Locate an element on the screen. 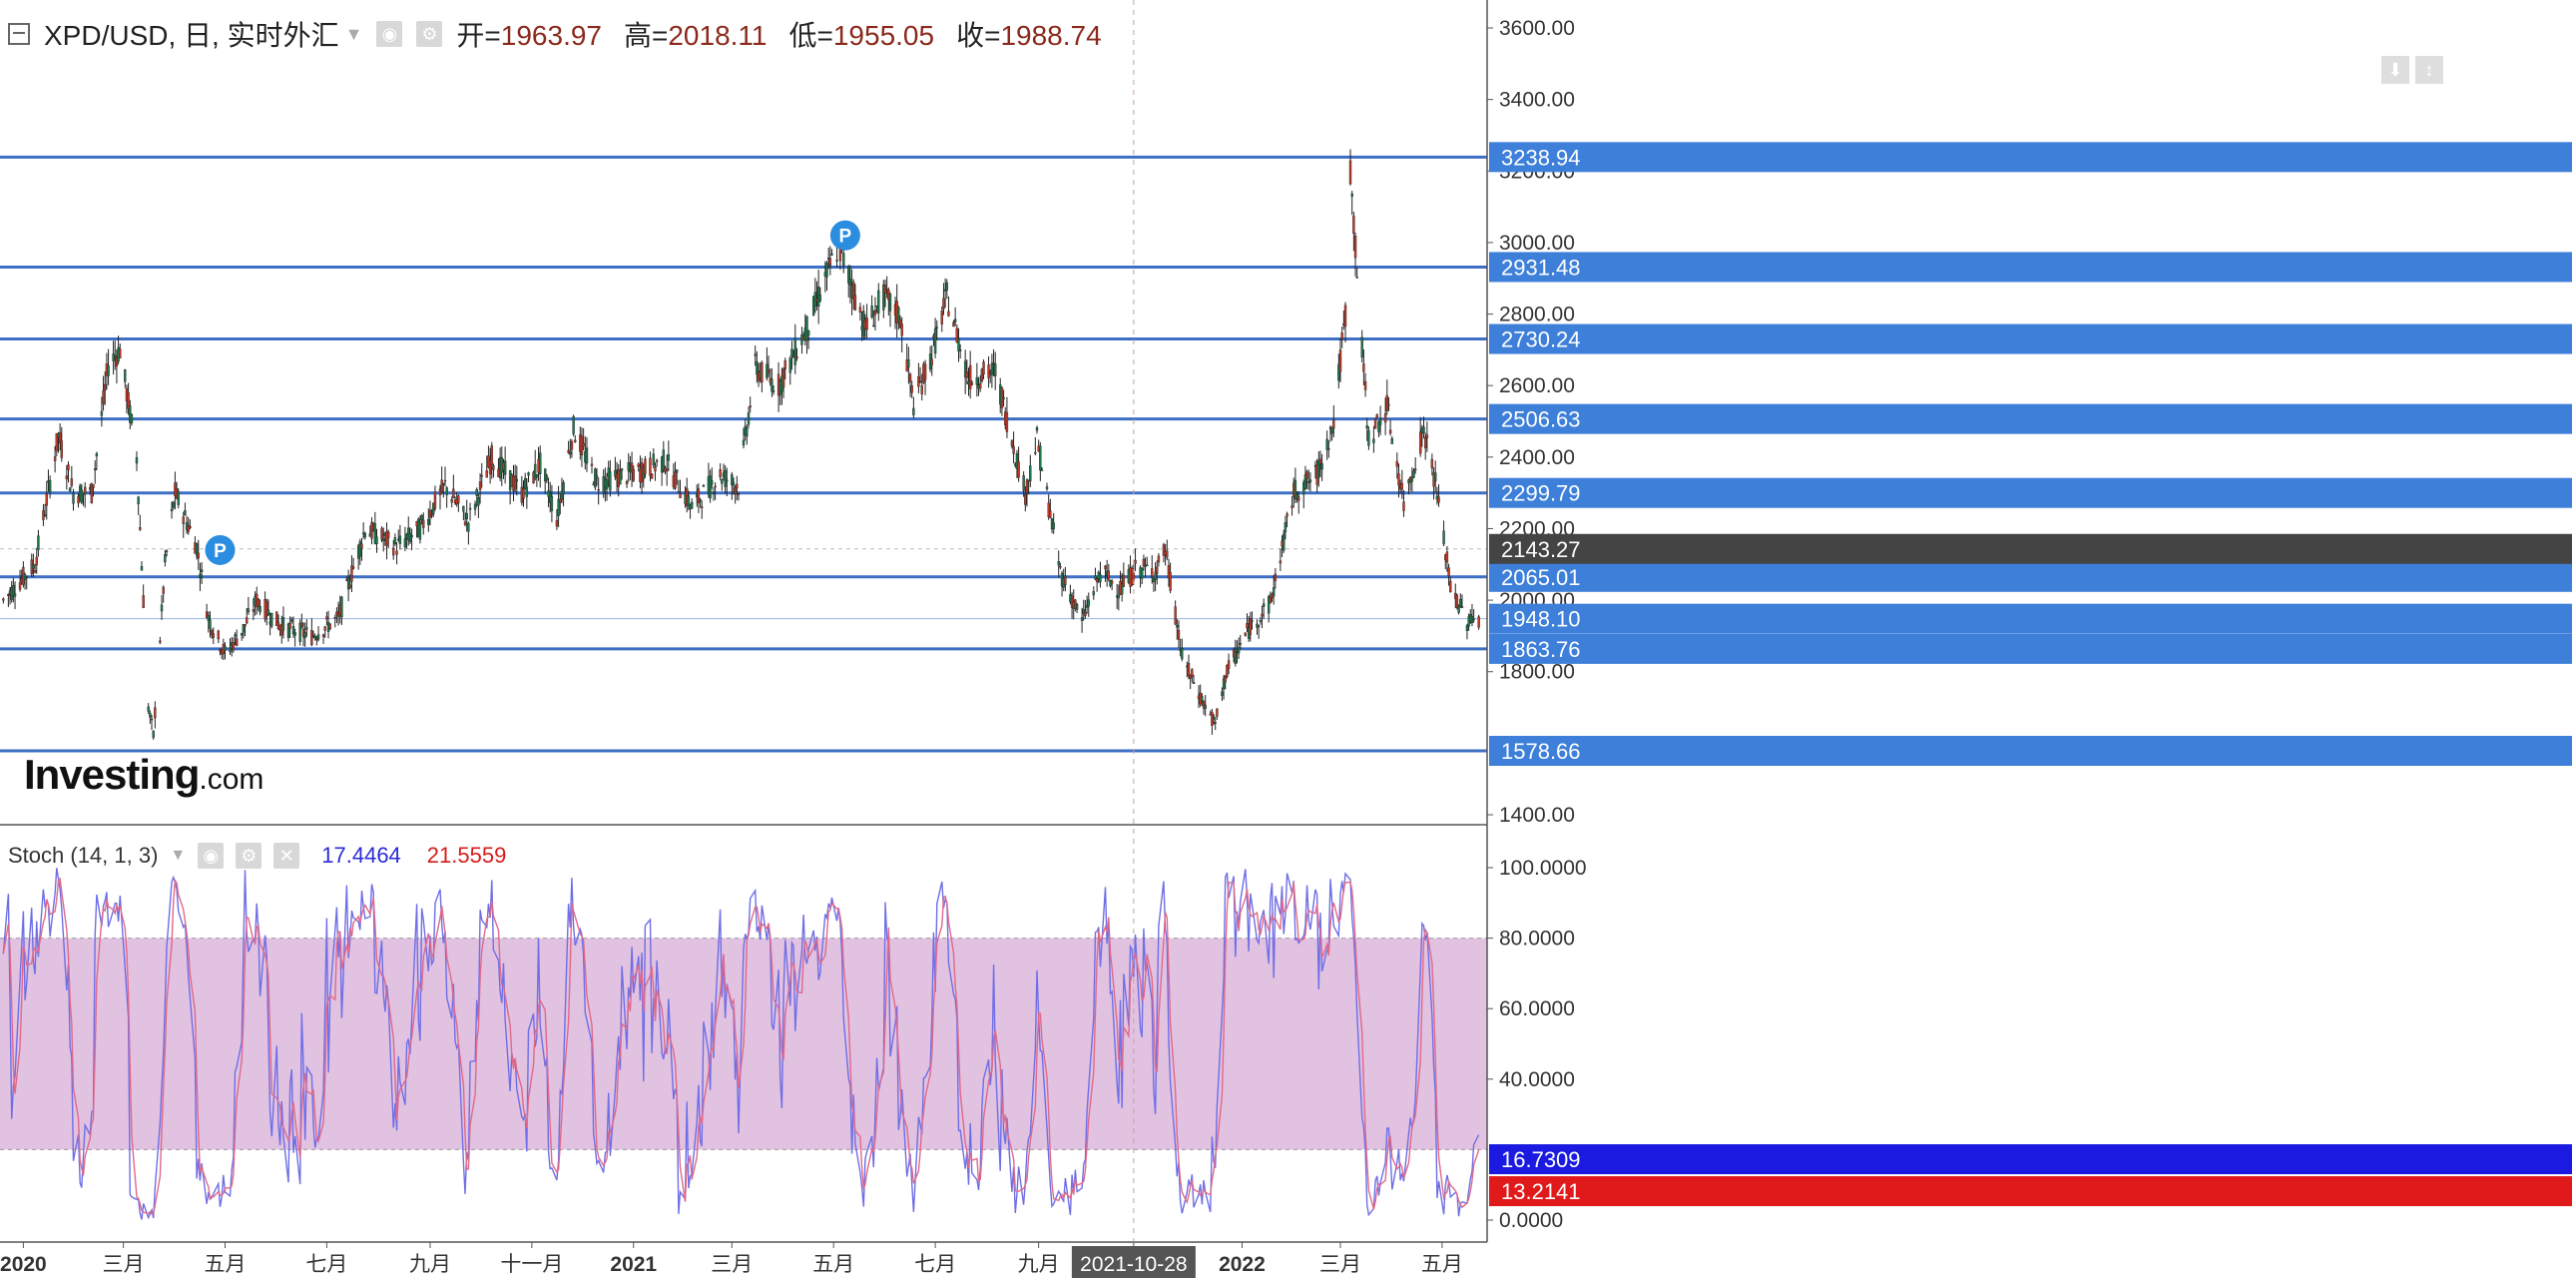 This screenshot has height=1282, width=2576. indicator-name: Stoch (14, 1, 3) is located at coordinates (83, 856).